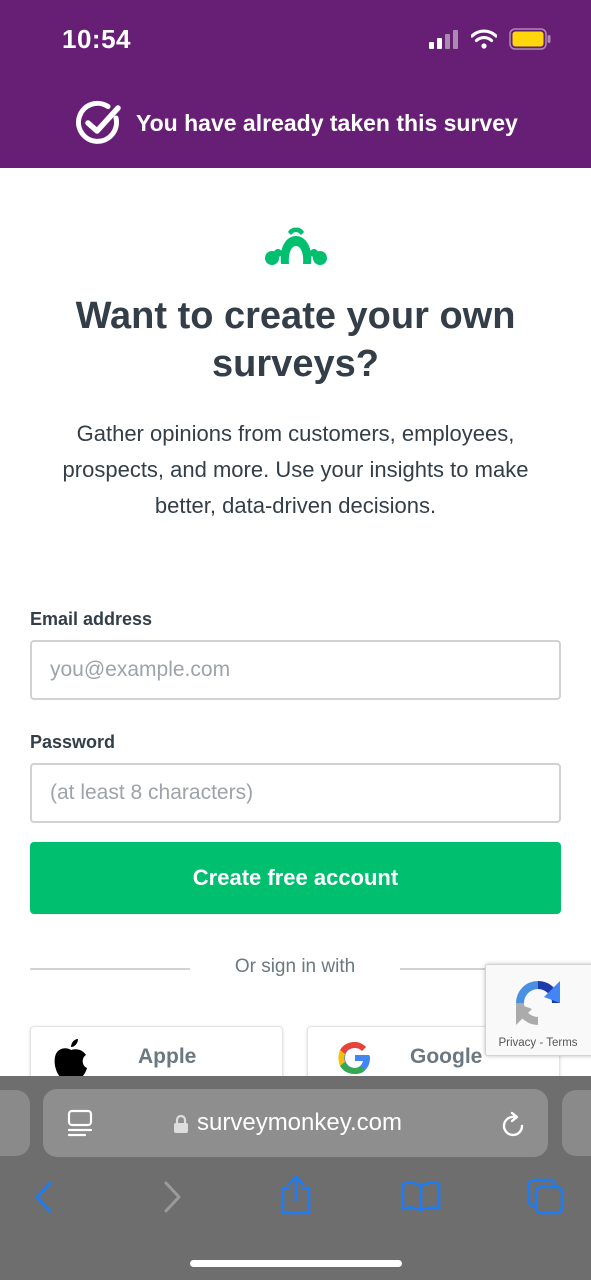 This screenshot has height=1280, width=591. Describe the element at coordinates (295, 966) in the screenshot. I see `or-sign-in-text: Or sign in with` at that location.